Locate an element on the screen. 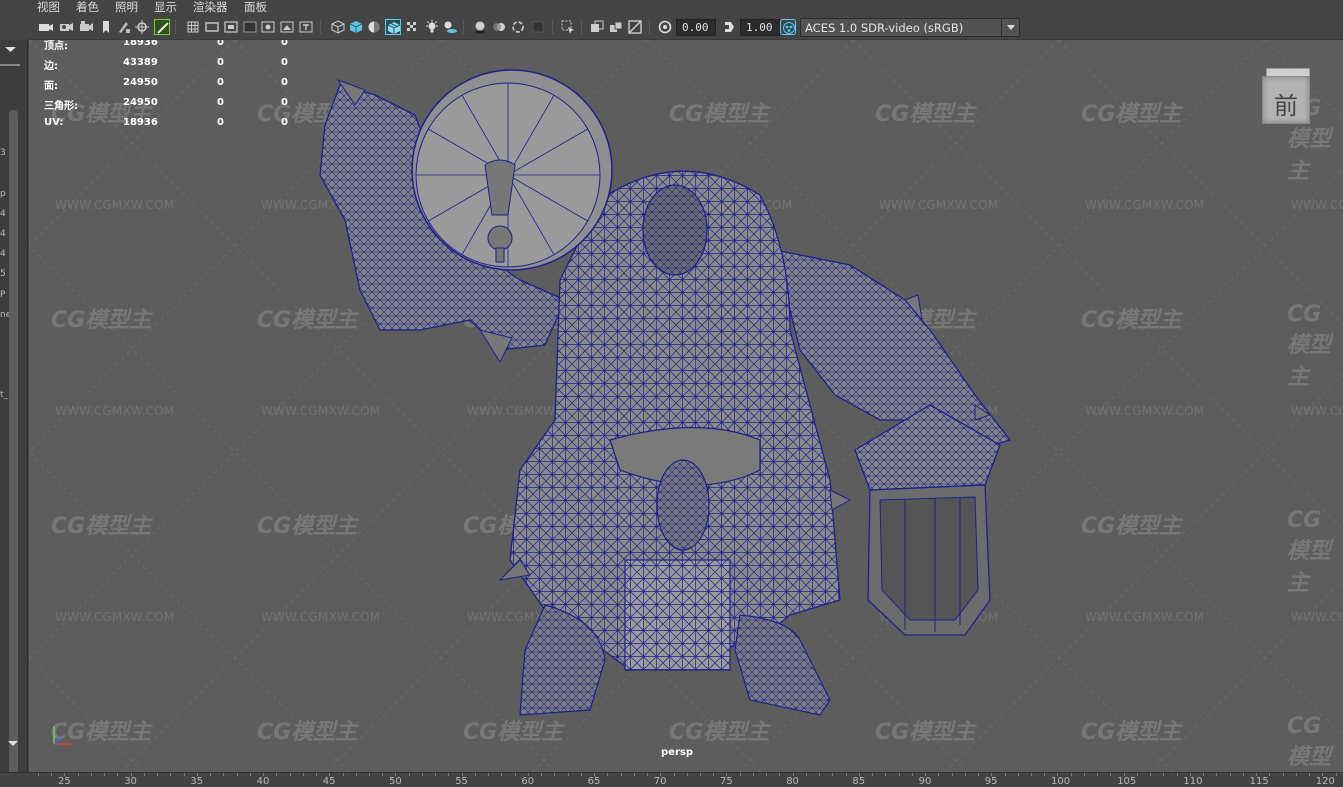 This screenshot has height=787, width=1343. motion-blur-icon is located at coordinates (499, 27).